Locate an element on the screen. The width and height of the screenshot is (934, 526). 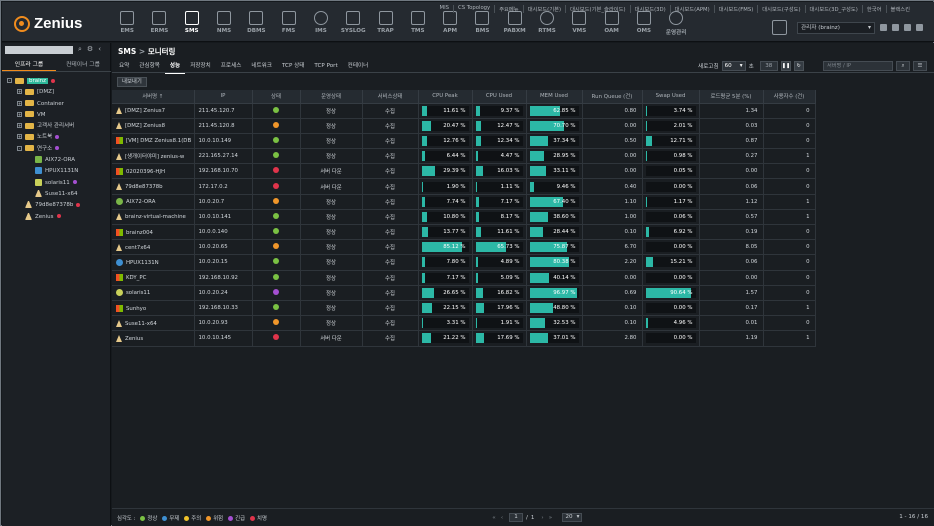
server-user-icon is located at coordinates (779, 27).